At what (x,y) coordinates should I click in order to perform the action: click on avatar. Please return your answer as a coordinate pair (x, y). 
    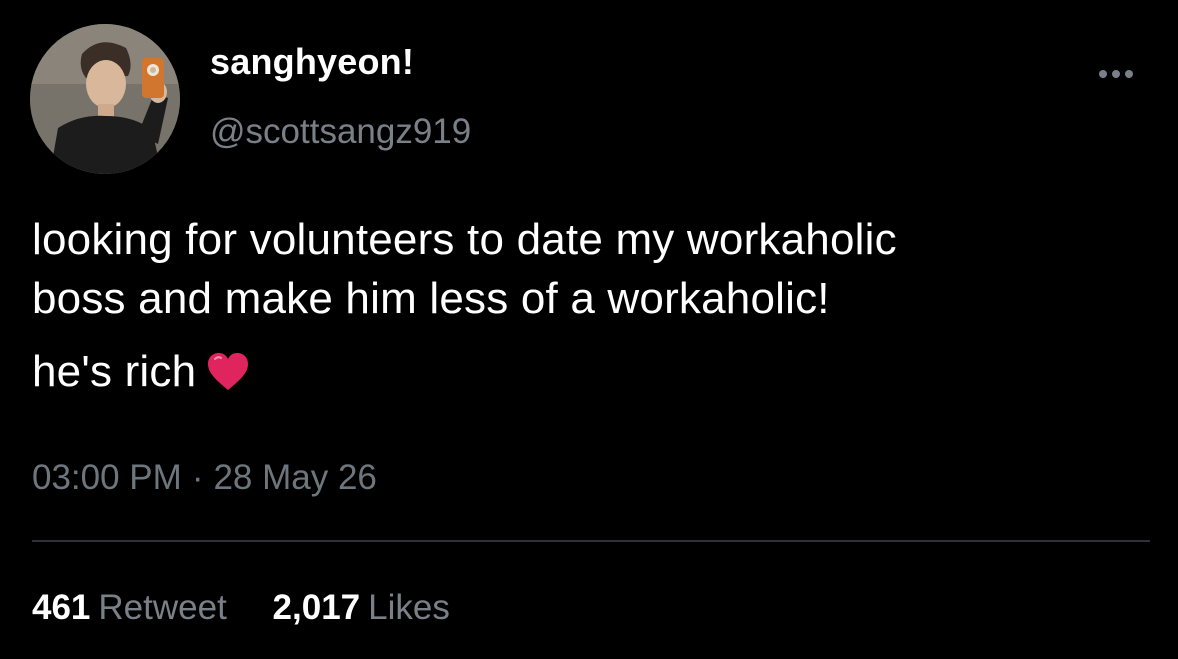
    Looking at the image, I should click on (105, 99).